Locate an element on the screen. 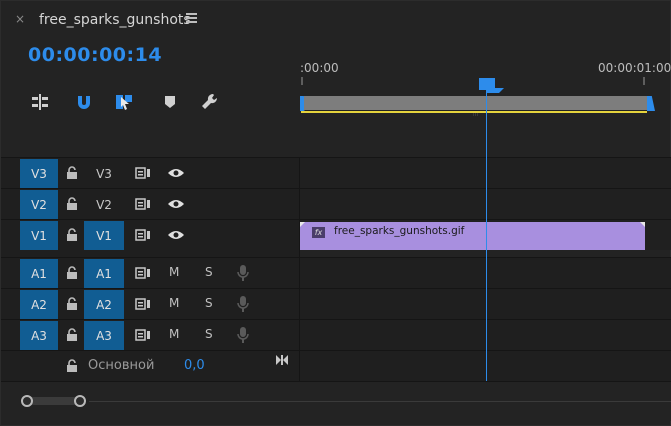 Image resolution: width=671 pixels, height=426 pixels. source-patch-a2: A2 is located at coordinates (104, 304).